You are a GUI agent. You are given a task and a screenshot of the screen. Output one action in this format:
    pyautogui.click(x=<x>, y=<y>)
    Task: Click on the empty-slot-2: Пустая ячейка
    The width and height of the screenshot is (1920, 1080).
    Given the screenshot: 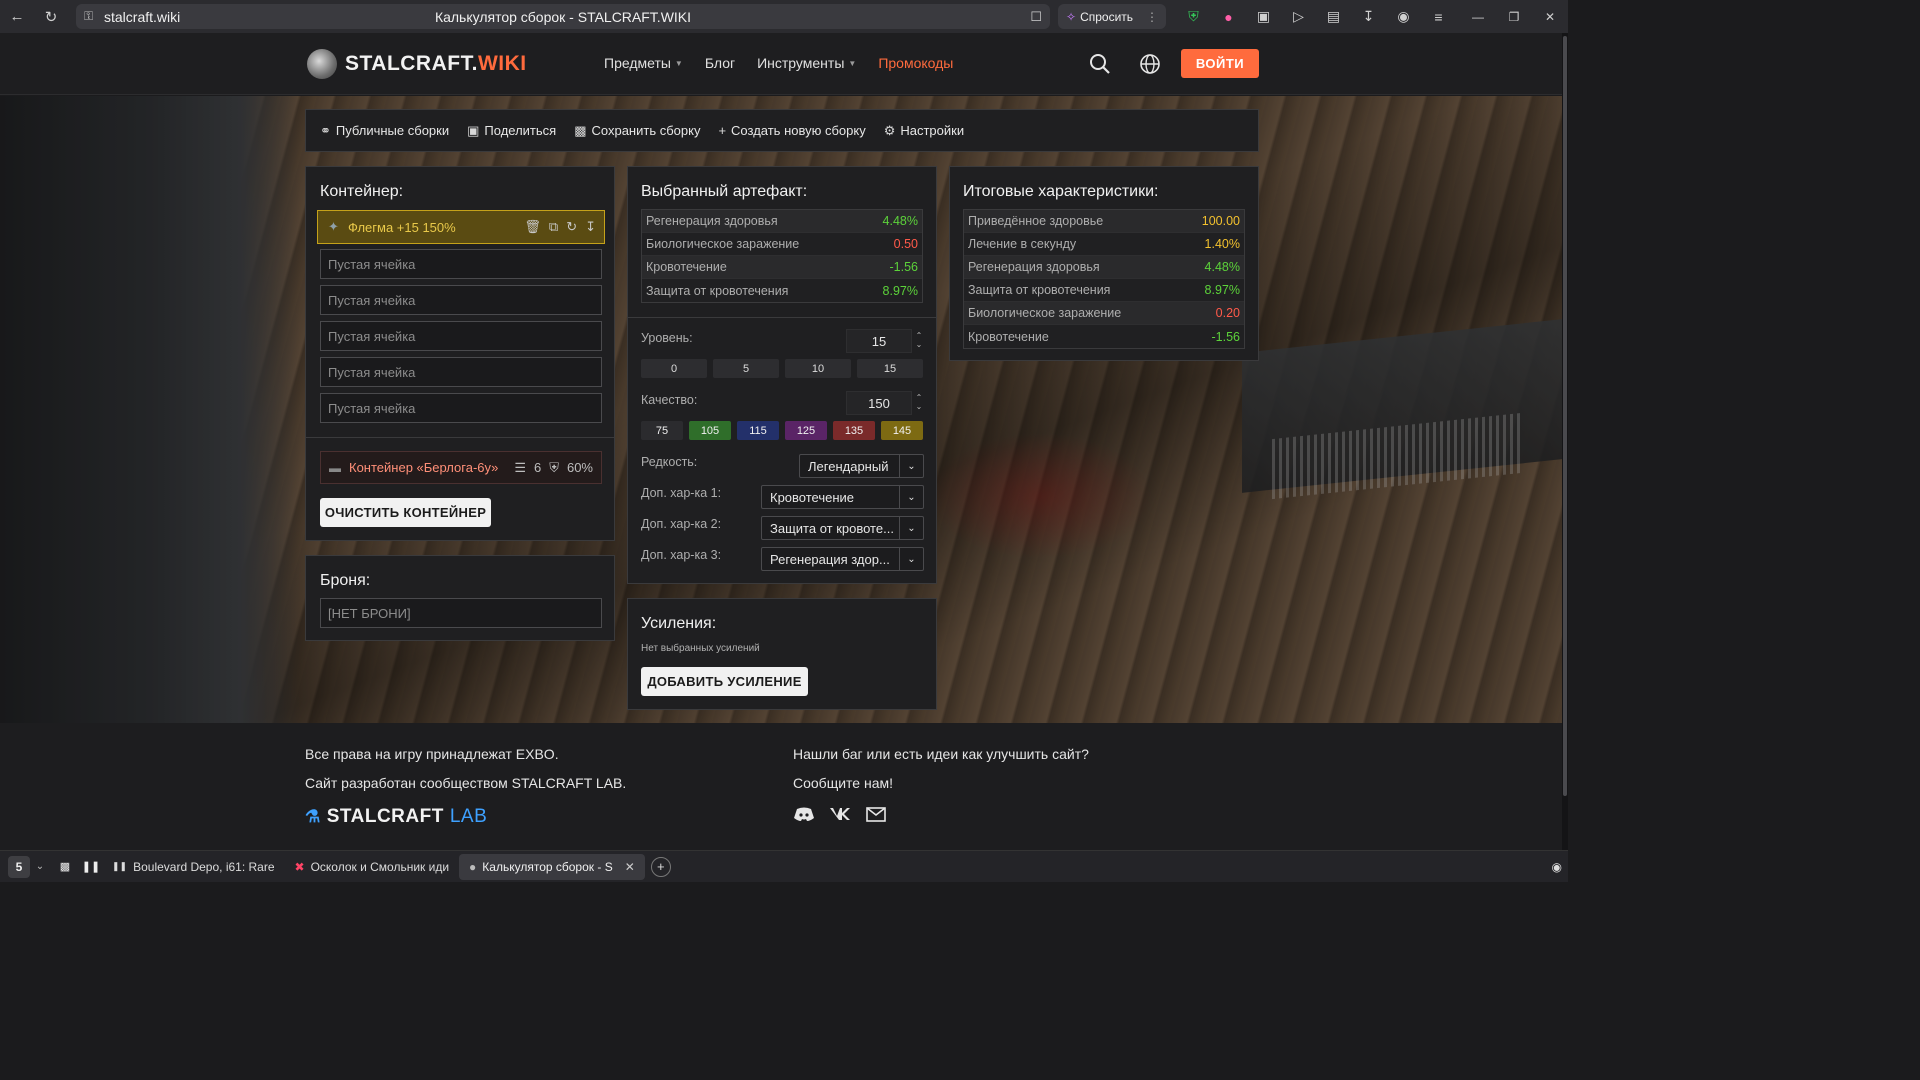 What is the action you would take?
    pyautogui.click(x=461, y=300)
    